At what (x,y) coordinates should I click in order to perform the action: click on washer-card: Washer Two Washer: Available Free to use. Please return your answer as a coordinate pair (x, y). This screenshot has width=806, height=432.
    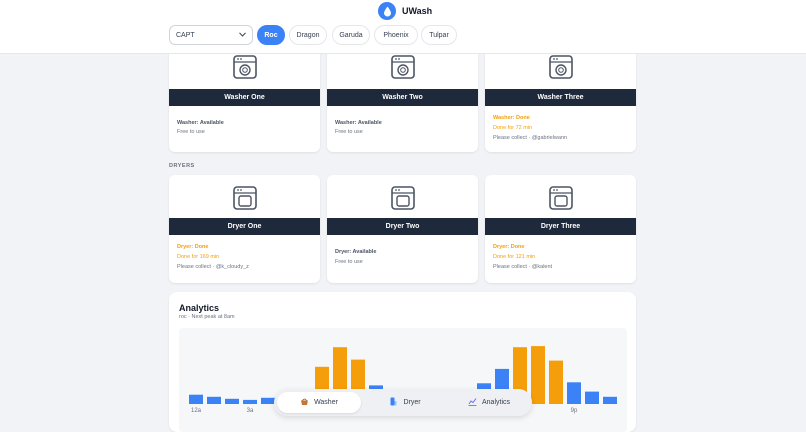
    Looking at the image, I should click on (402, 96).